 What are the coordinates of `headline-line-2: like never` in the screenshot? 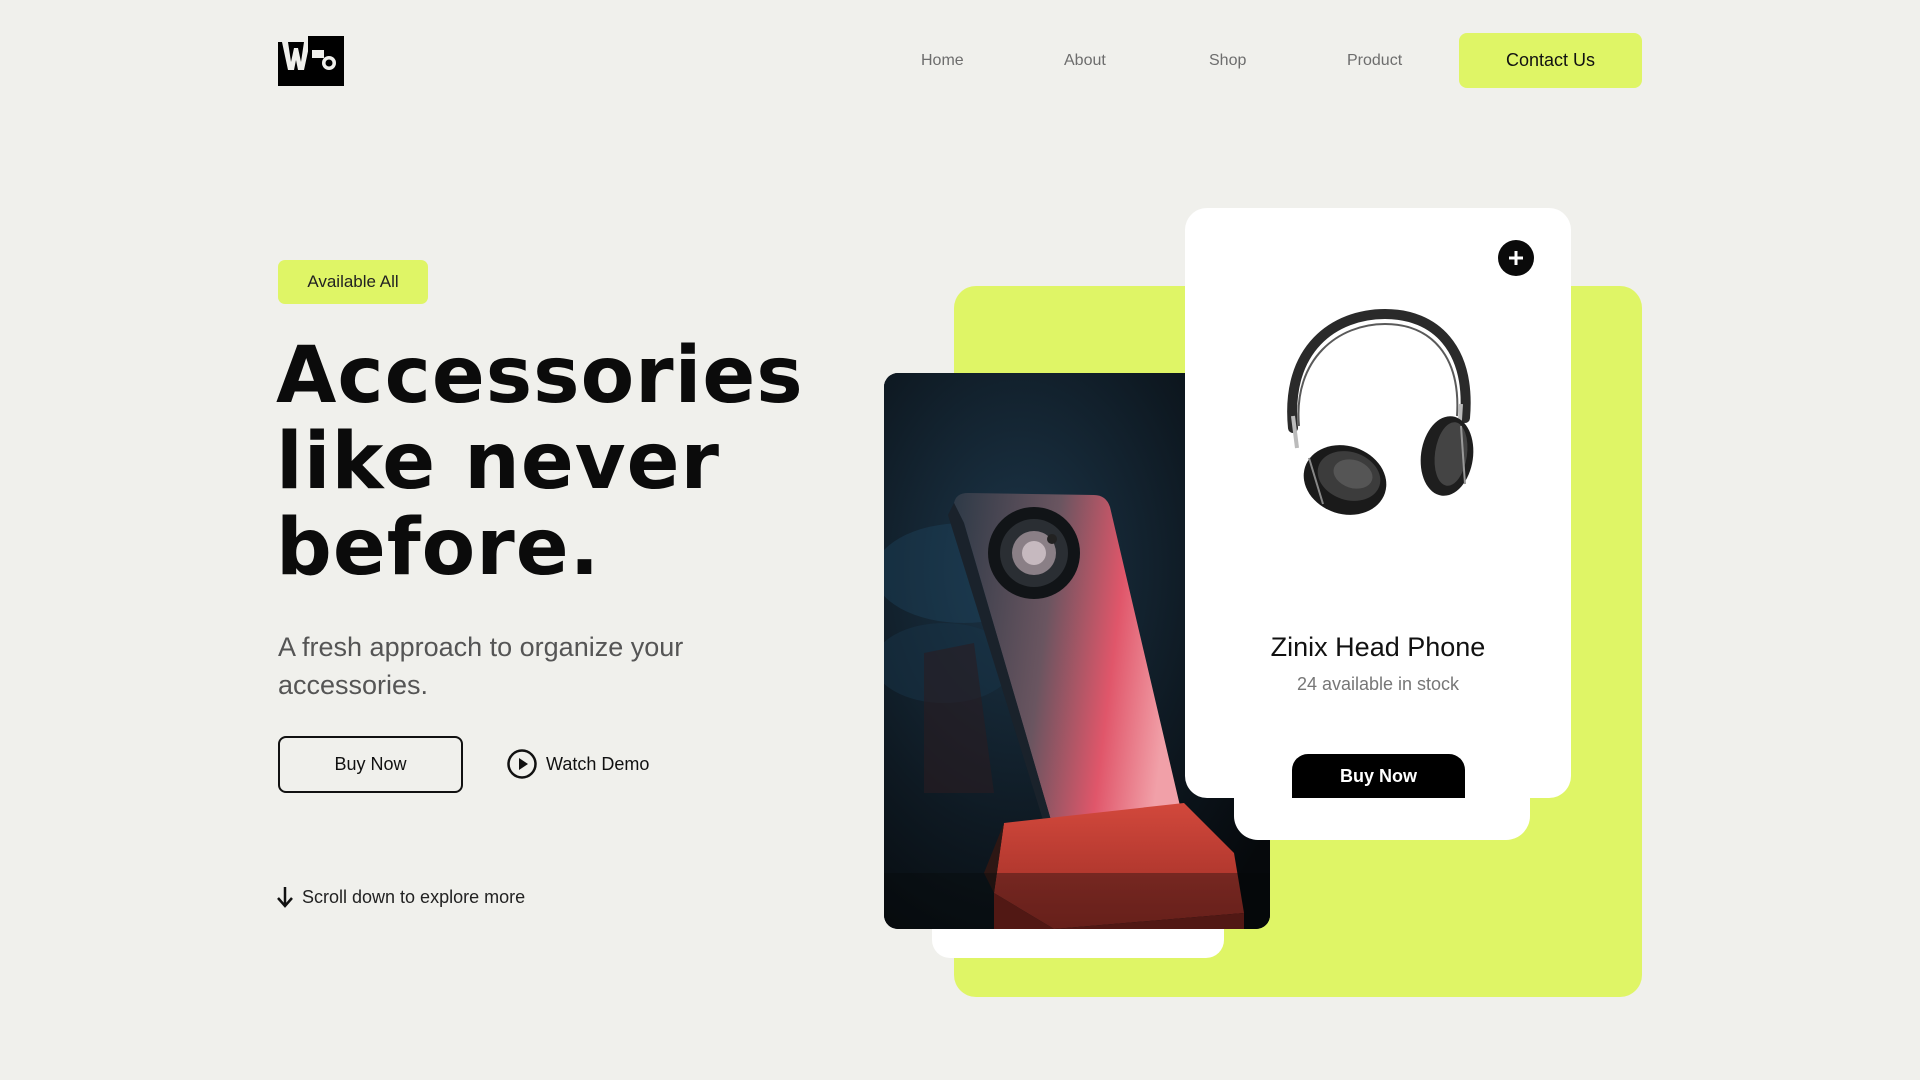 It's located at (498, 462).